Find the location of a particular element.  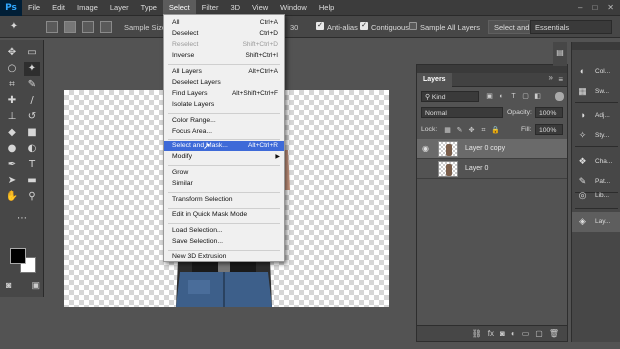

menu-item-all-layers: All Layers Alt+Ctrl+A is located at coordinates (224, 72).